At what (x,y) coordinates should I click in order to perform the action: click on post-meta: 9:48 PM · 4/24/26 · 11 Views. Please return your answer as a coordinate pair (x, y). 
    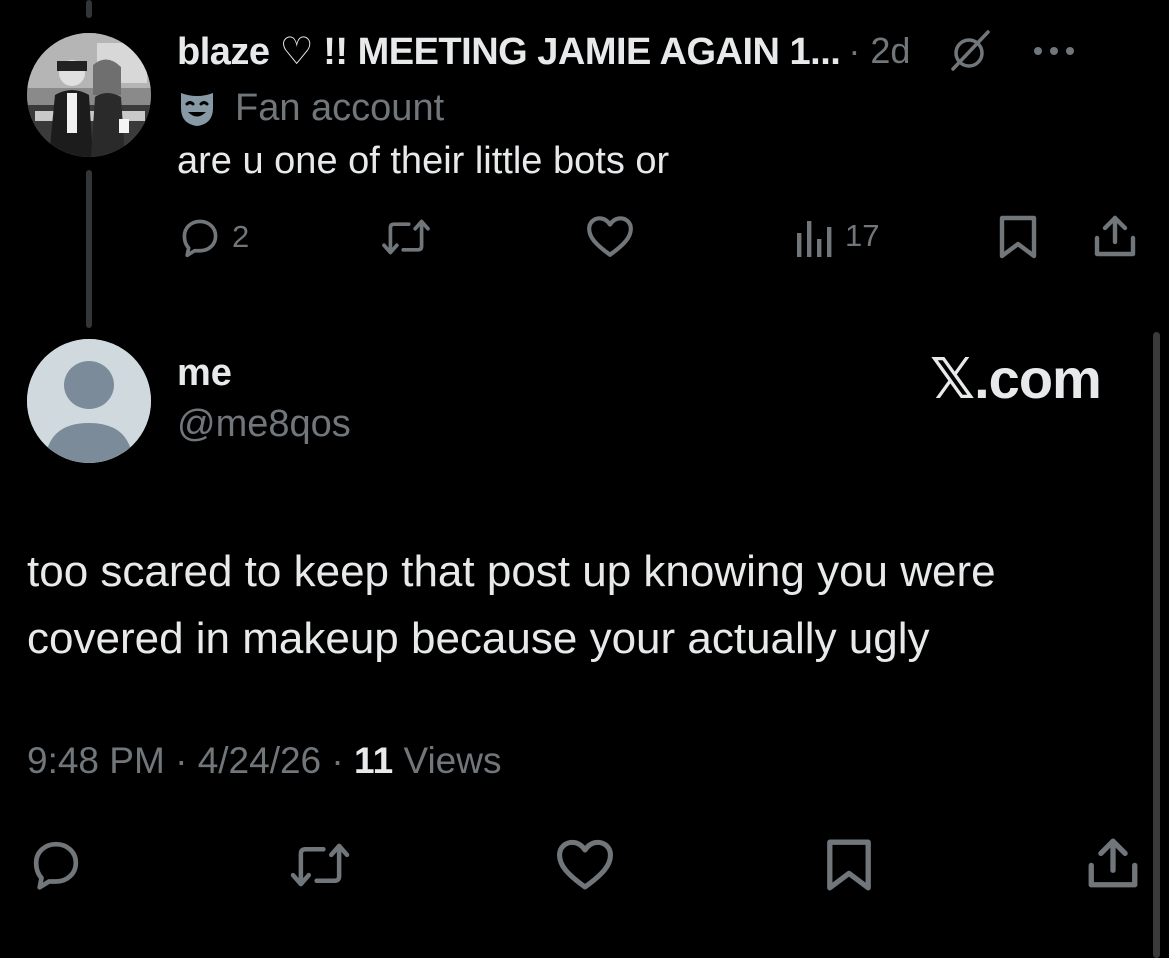
    Looking at the image, I should click on (264, 761).